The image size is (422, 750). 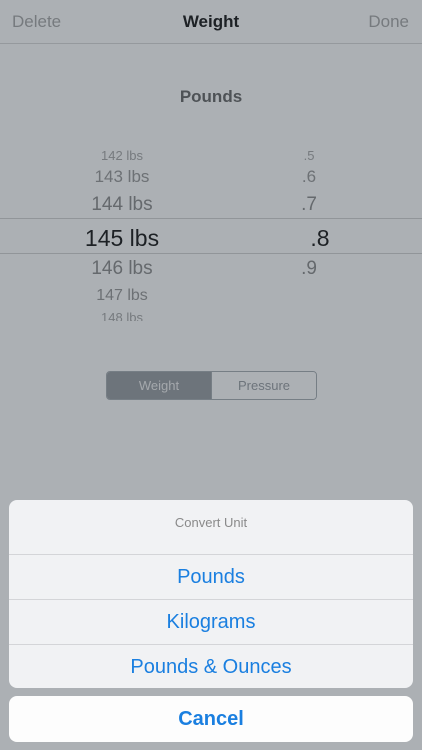 What do you see at coordinates (211, 522) in the screenshot?
I see `action-sheet-title: Convert Unit` at bounding box center [211, 522].